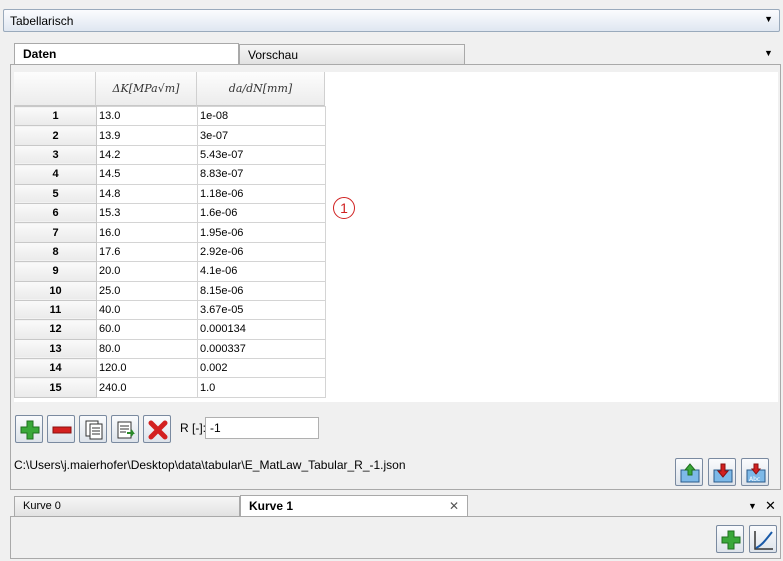 The image size is (783, 561). What do you see at coordinates (126, 54) in the screenshot?
I see `tab-daten: Daten` at bounding box center [126, 54].